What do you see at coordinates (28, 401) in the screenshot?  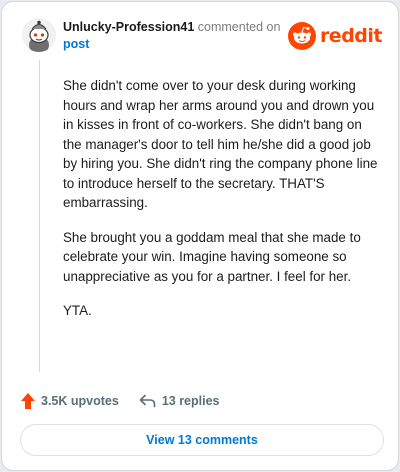 I see `upvote-arrow-icon` at bounding box center [28, 401].